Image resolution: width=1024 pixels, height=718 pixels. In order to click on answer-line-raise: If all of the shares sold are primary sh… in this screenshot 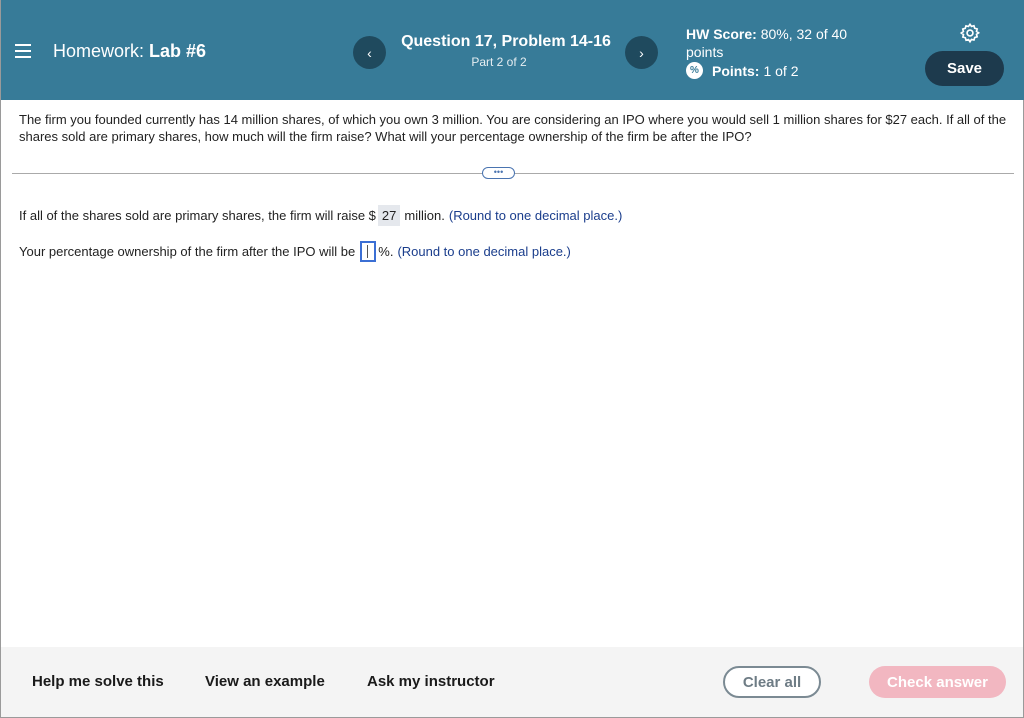, I will do `click(320, 215)`.